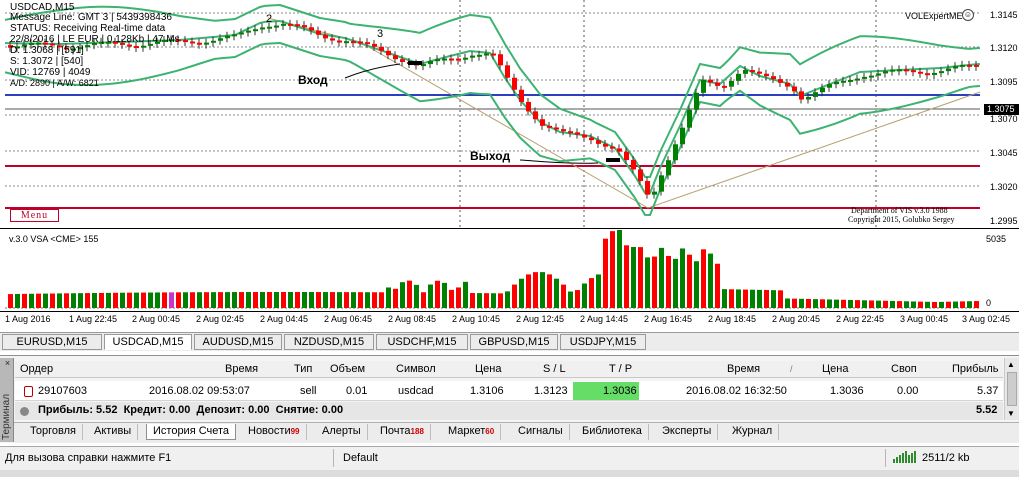 Image resolution: width=1019 pixels, height=477 pixels. Describe the element at coordinates (342, 432) in the screenshot. I see `tab-alerts: Алерты` at that location.